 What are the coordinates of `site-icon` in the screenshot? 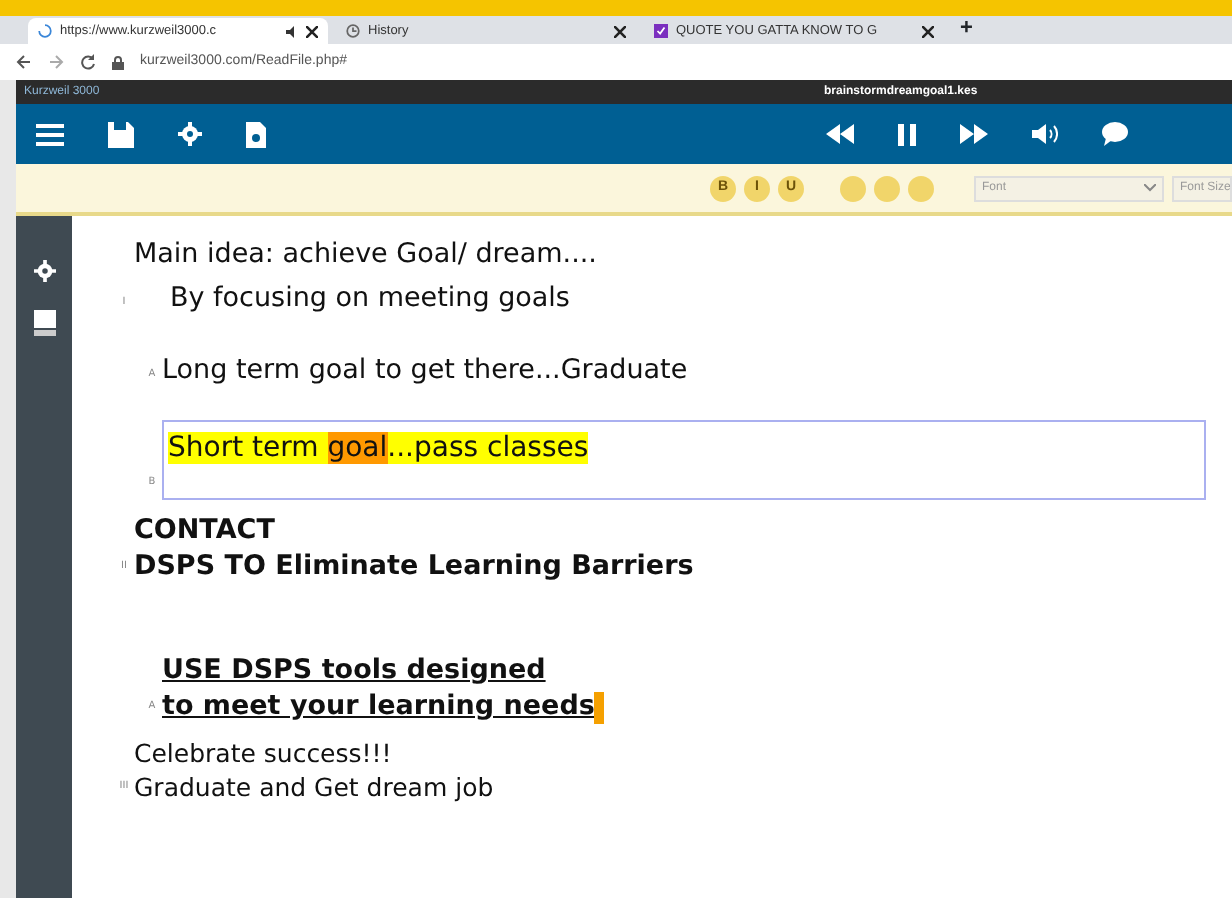 It's located at (661, 31).